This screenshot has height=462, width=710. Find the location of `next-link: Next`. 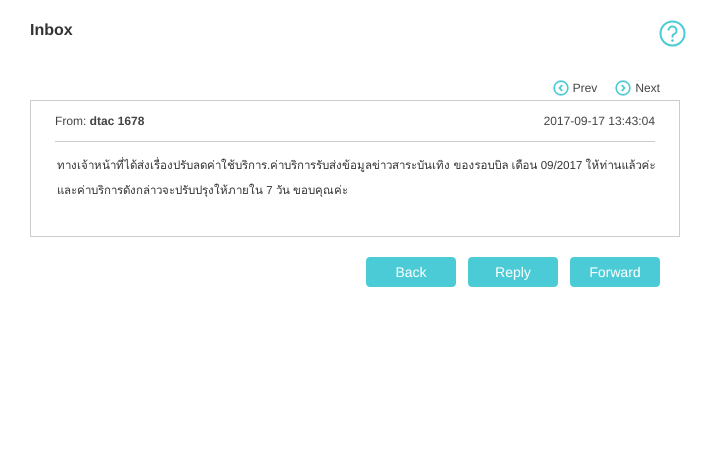

next-link: Next is located at coordinates (637, 88).